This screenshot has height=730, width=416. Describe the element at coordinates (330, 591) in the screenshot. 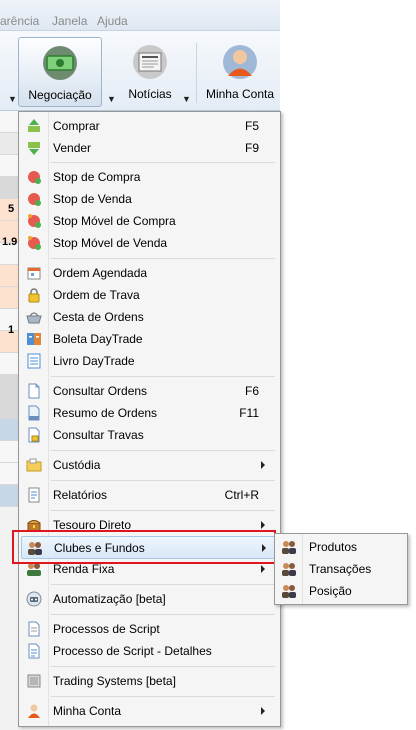

I see `submenu-item-label: Posição` at that location.